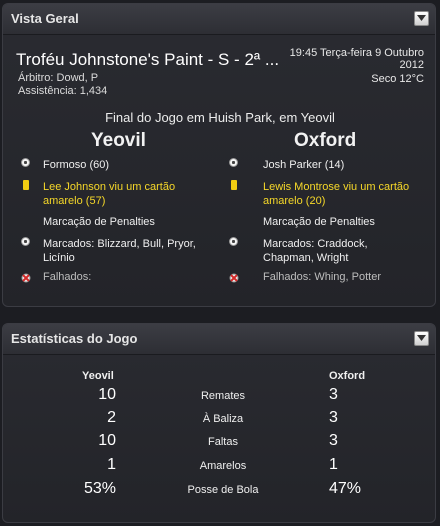 The image size is (440, 526). Describe the element at coordinates (333, 464) in the screenshot. I see `stat-away-value: 1` at that location.